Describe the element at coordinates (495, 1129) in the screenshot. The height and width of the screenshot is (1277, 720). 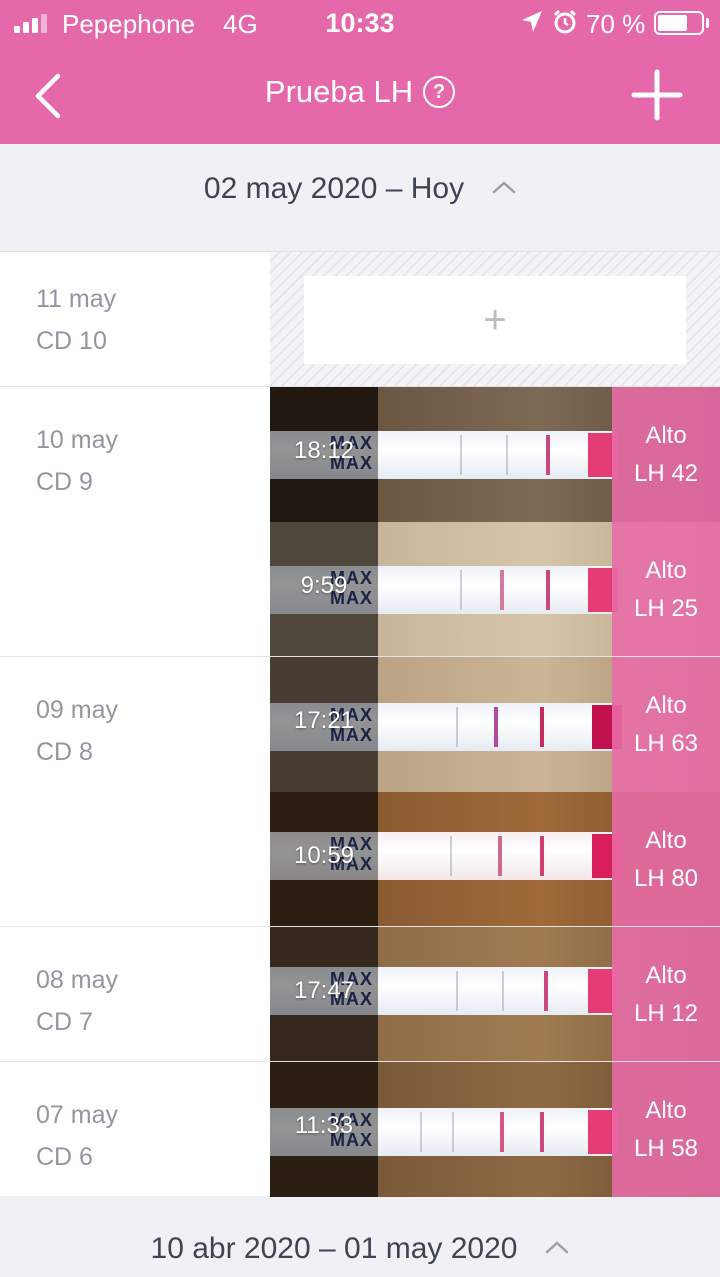
I see `test-entry: MAX MAX 11:33 Alto LH 58` at that location.